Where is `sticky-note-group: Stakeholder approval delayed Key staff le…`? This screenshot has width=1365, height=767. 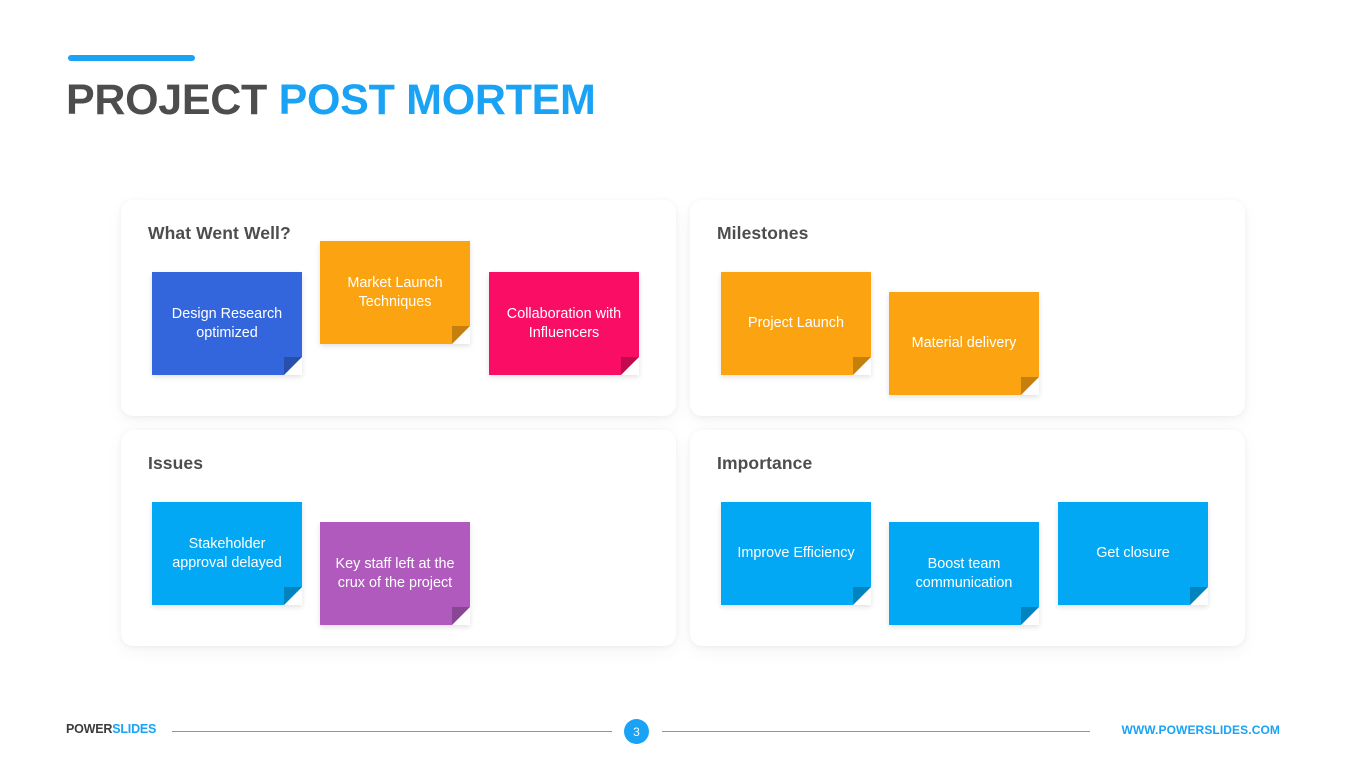
sticky-note-group: Stakeholder approval delayed Key staff le… is located at coordinates (409, 566).